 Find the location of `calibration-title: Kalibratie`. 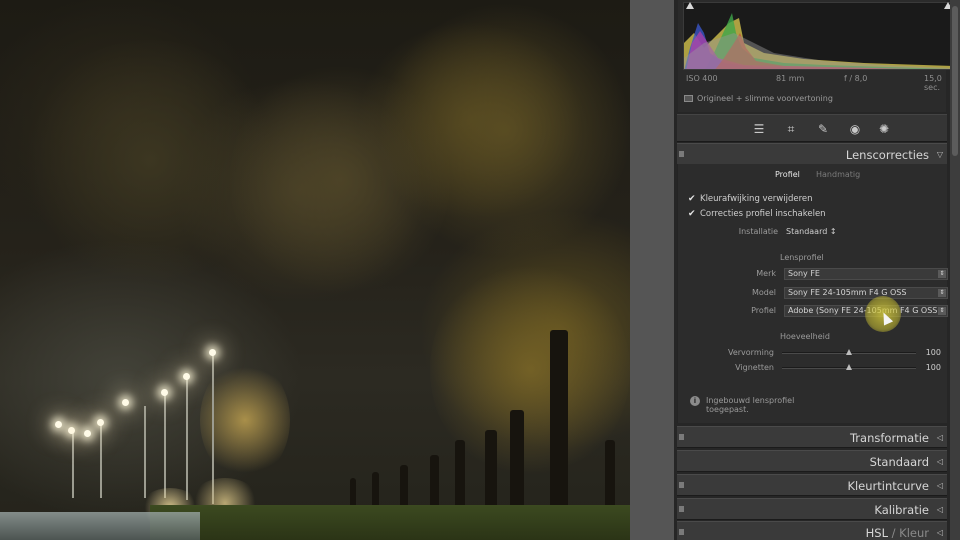

calibration-title: Kalibratie is located at coordinates (901, 510).